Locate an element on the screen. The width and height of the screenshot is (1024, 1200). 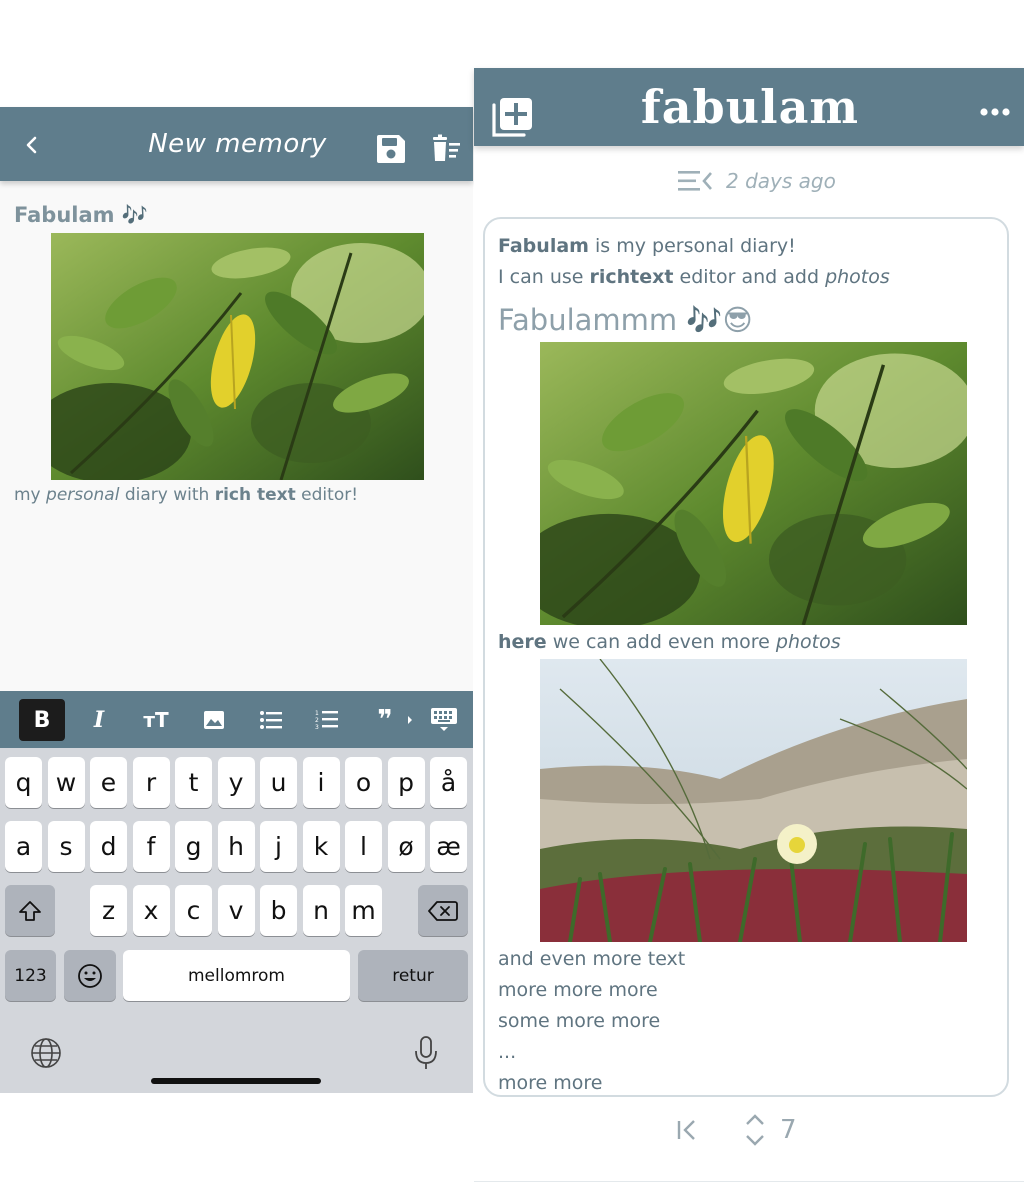
key-d: d is located at coordinates (108, 846).